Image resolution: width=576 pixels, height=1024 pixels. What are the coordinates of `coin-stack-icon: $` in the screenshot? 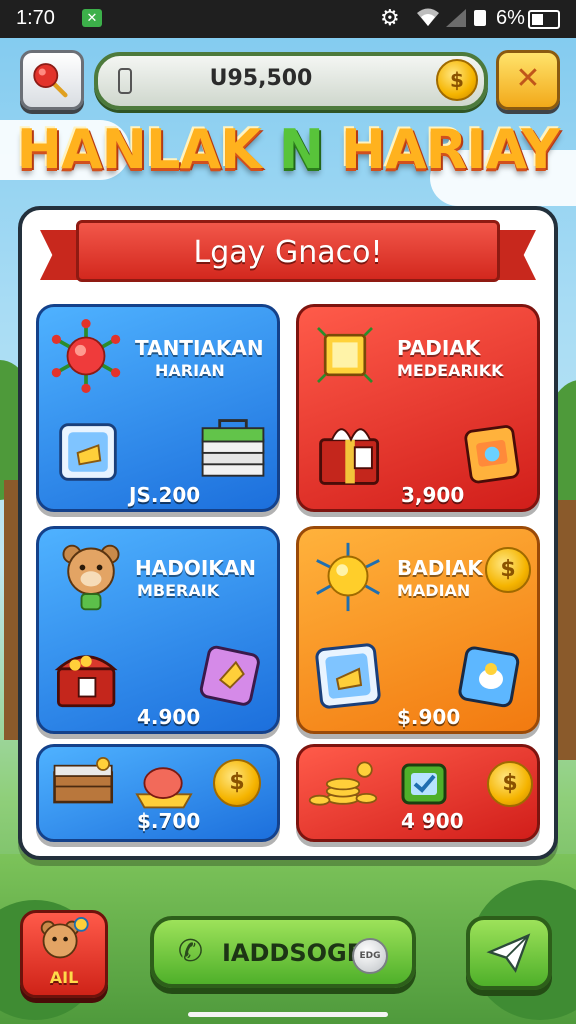 It's located at (237, 783).